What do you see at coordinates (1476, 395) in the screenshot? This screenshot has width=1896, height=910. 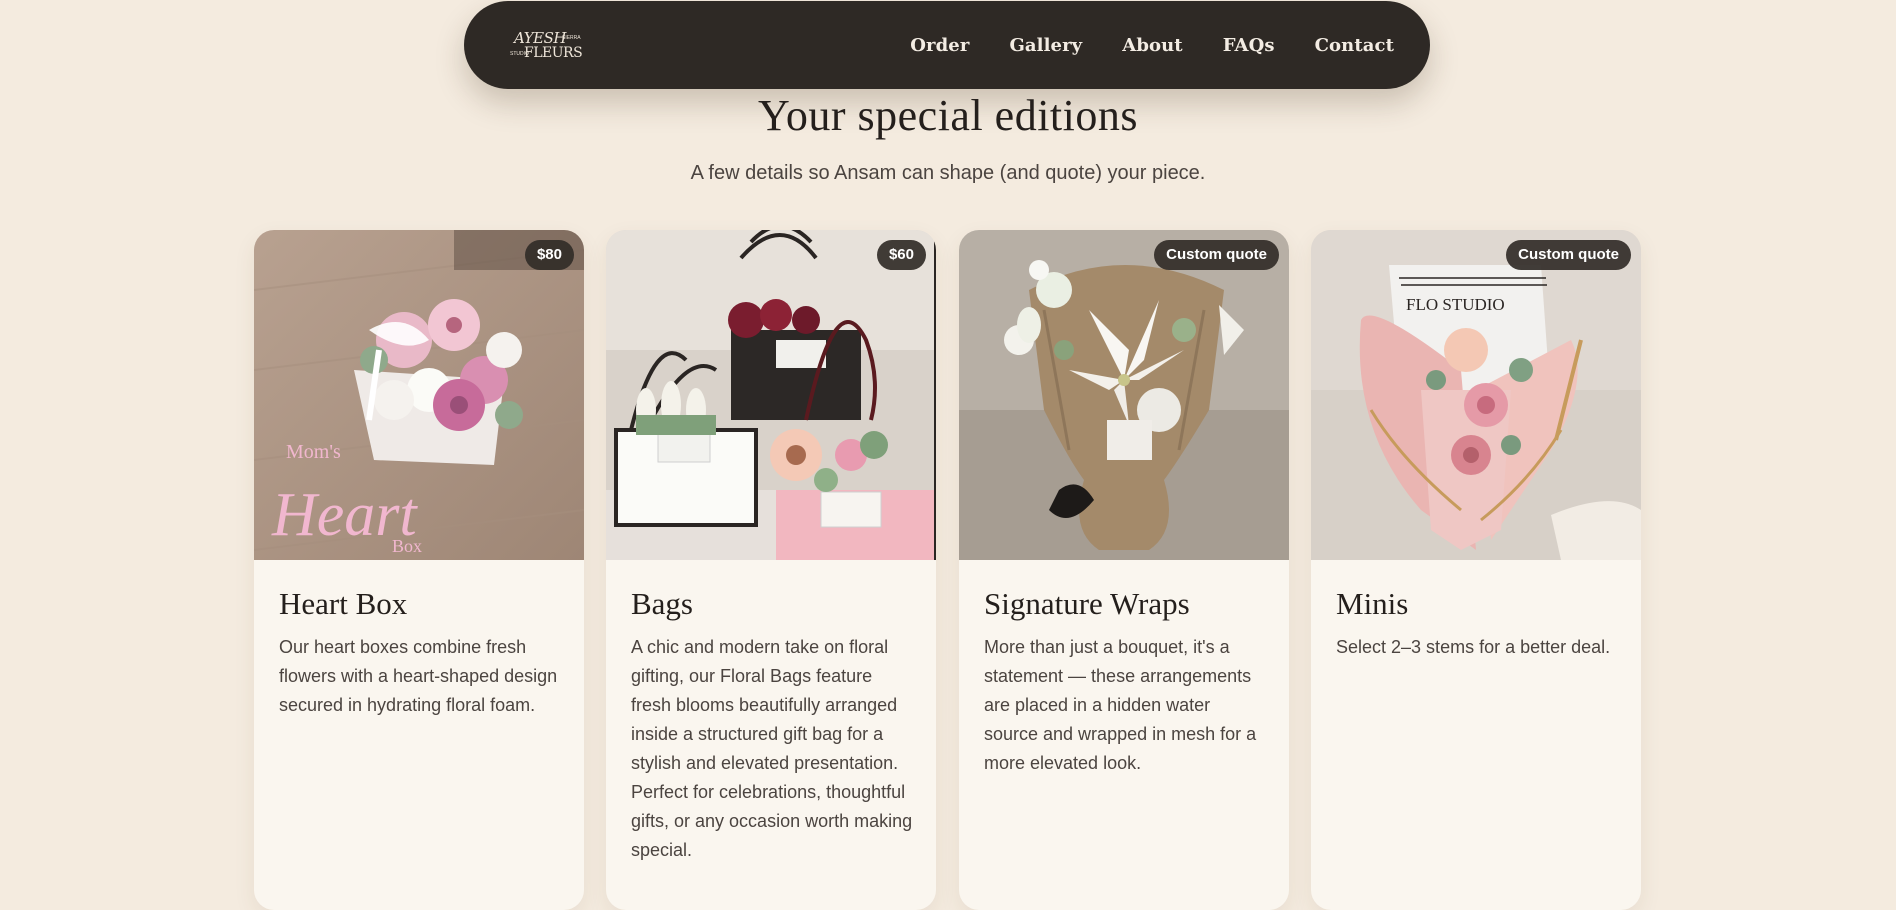 I see `minis-photo: FLO STUDIO Custom quote` at bounding box center [1476, 395].